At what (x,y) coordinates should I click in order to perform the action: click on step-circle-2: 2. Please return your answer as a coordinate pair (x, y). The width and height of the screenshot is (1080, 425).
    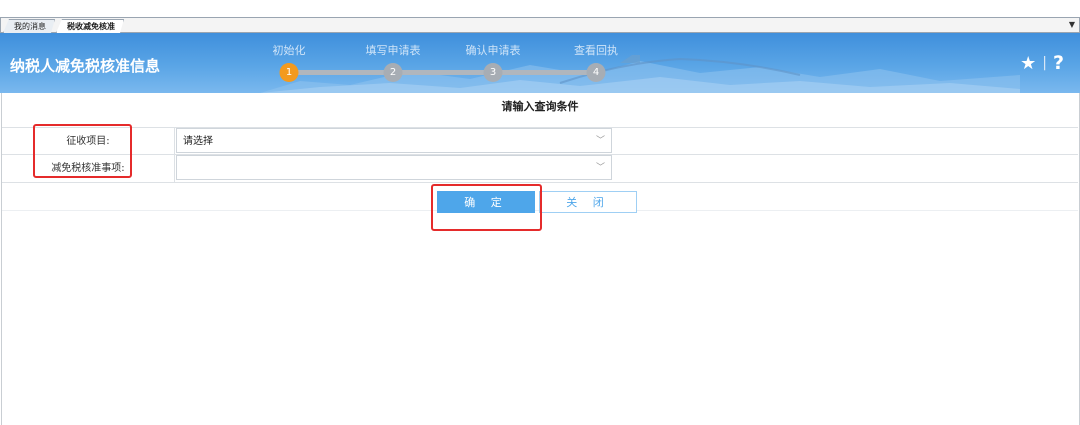
    Looking at the image, I should click on (393, 72).